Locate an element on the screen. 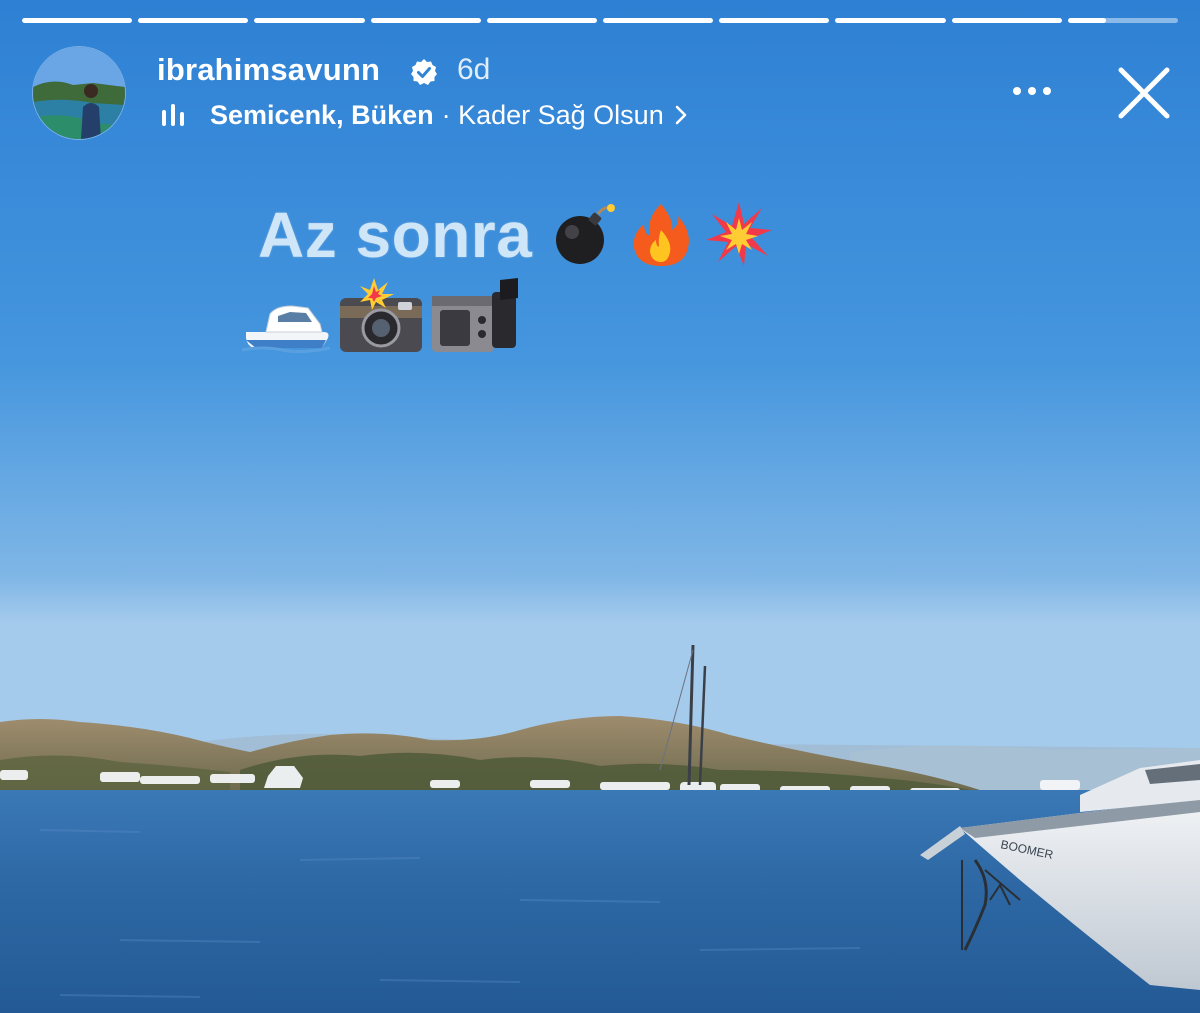 The width and height of the screenshot is (1200, 1013). music-attribution: Semicenk, Büken · Kader Sağ Olsun is located at coordinates (424, 115).